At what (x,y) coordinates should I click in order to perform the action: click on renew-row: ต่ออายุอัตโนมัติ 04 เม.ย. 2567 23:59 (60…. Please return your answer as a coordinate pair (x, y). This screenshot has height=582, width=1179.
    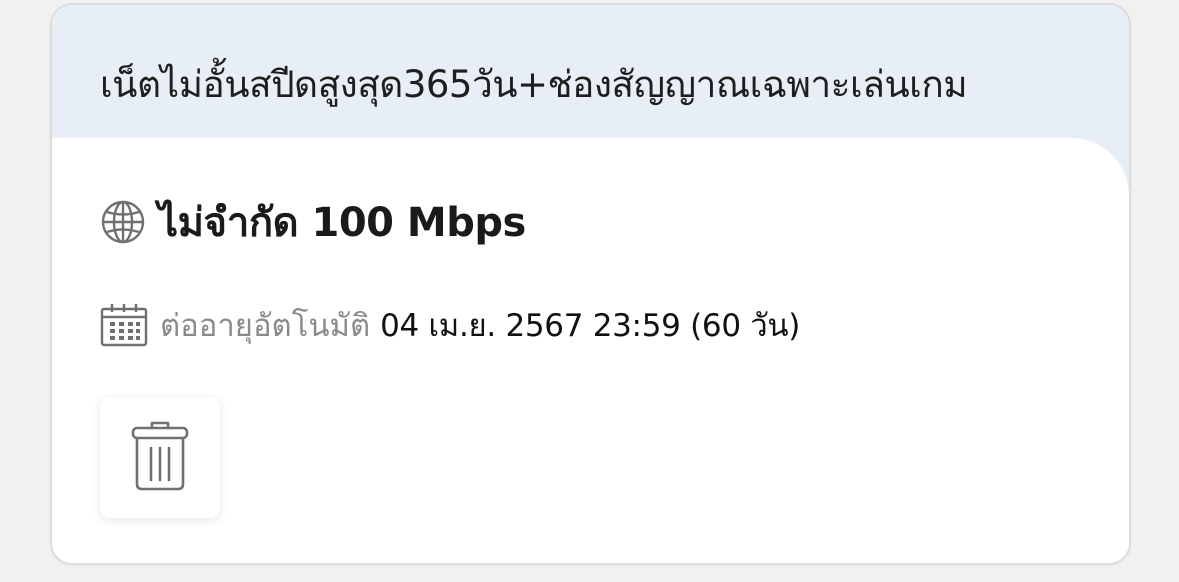
    Looking at the image, I should click on (450, 325).